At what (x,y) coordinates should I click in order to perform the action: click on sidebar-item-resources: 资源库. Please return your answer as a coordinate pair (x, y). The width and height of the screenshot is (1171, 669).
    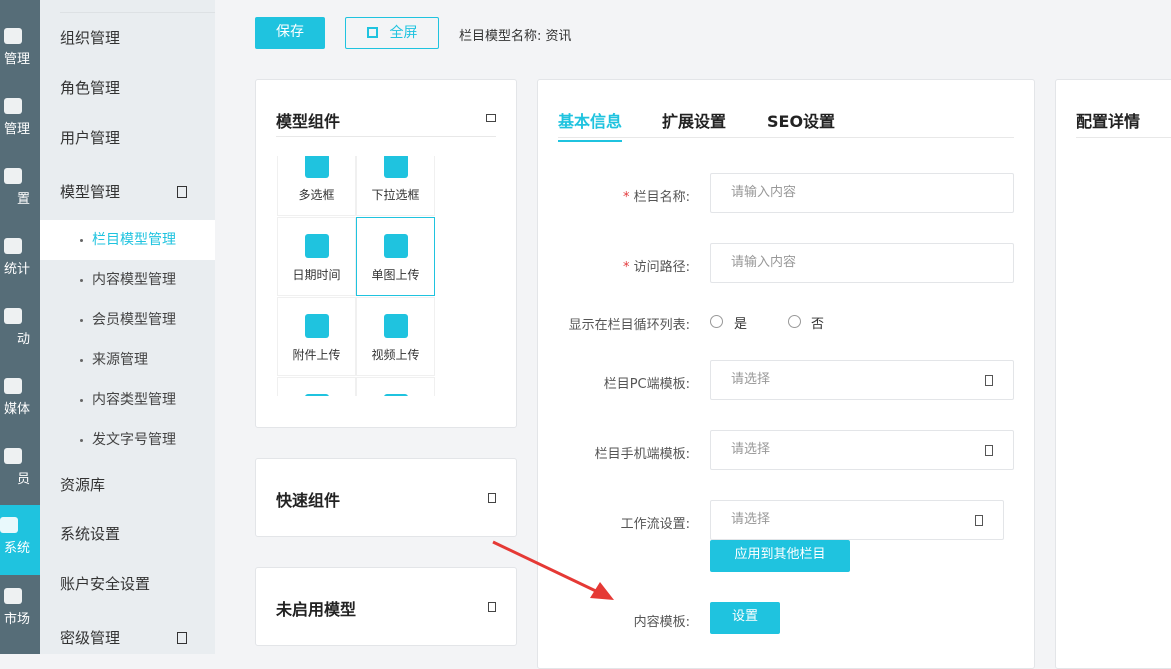
    Looking at the image, I should click on (127, 485).